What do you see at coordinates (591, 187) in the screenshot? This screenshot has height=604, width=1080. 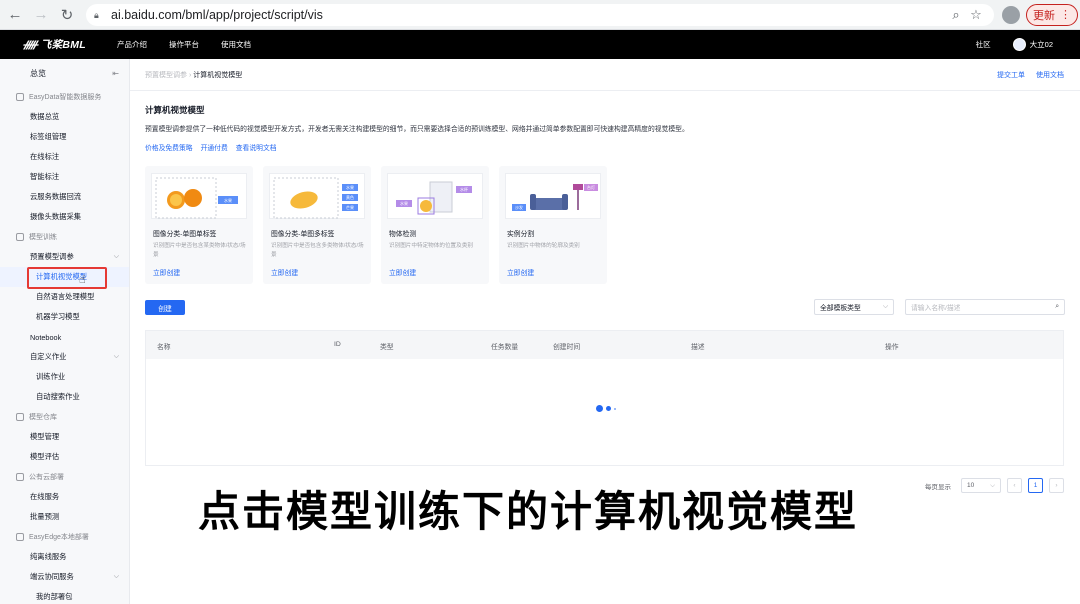 I see `card-tag: 台灯` at bounding box center [591, 187].